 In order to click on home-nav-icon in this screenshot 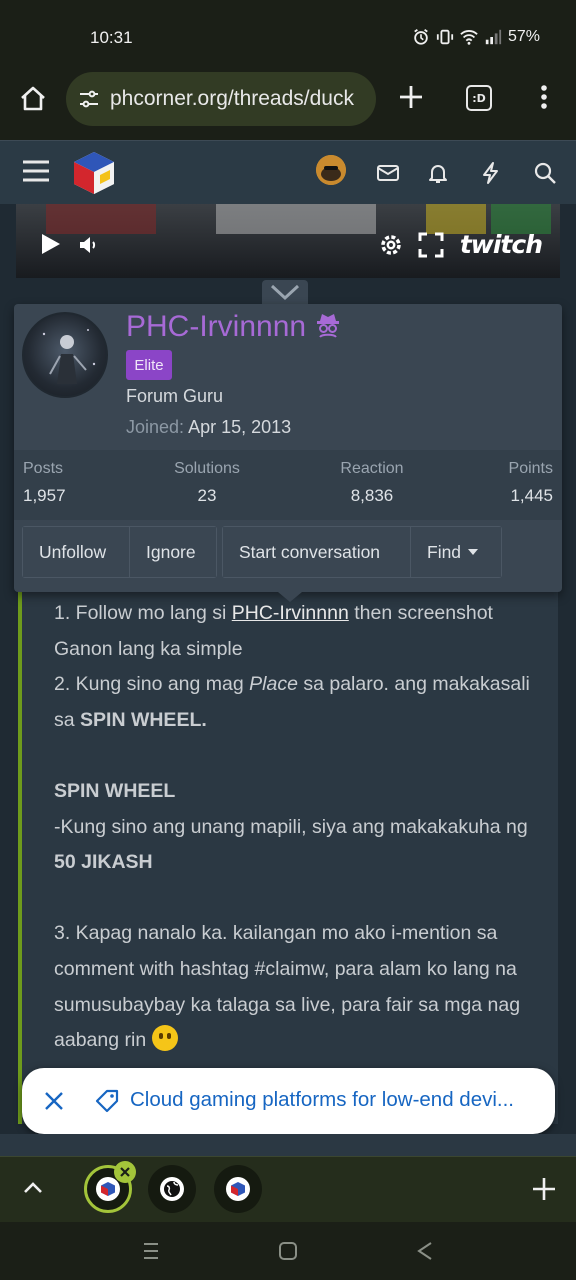, I will do `click(288, 1251)`.